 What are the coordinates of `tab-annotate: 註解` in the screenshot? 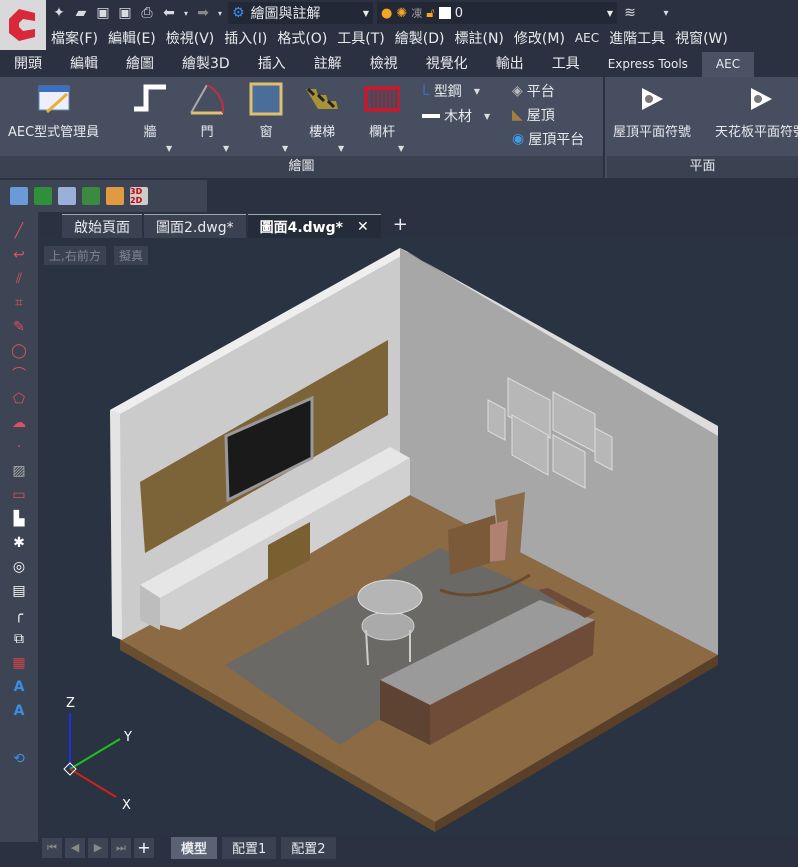 It's located at (328, 64).